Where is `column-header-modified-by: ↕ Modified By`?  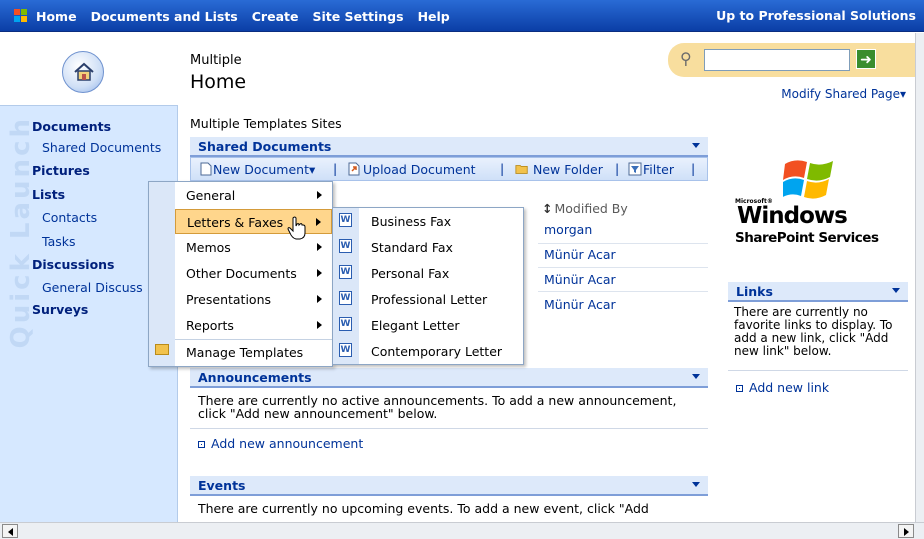
column-header-modified-by: ↕ Modified By is located at coordinates (585, 208).